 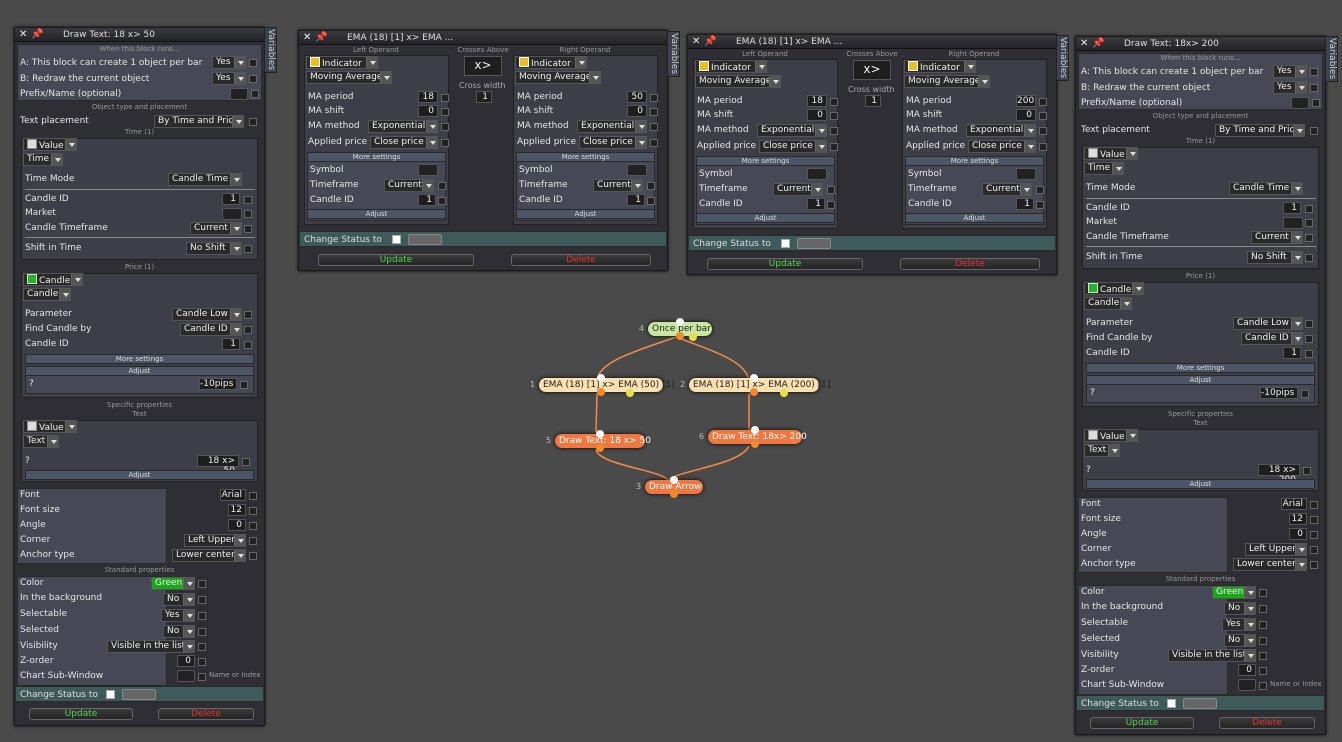 What do you see at coordinates (1111, 153) in the screenshot?
I see `time-type-select: Value` at bounding box center [1111, 153].